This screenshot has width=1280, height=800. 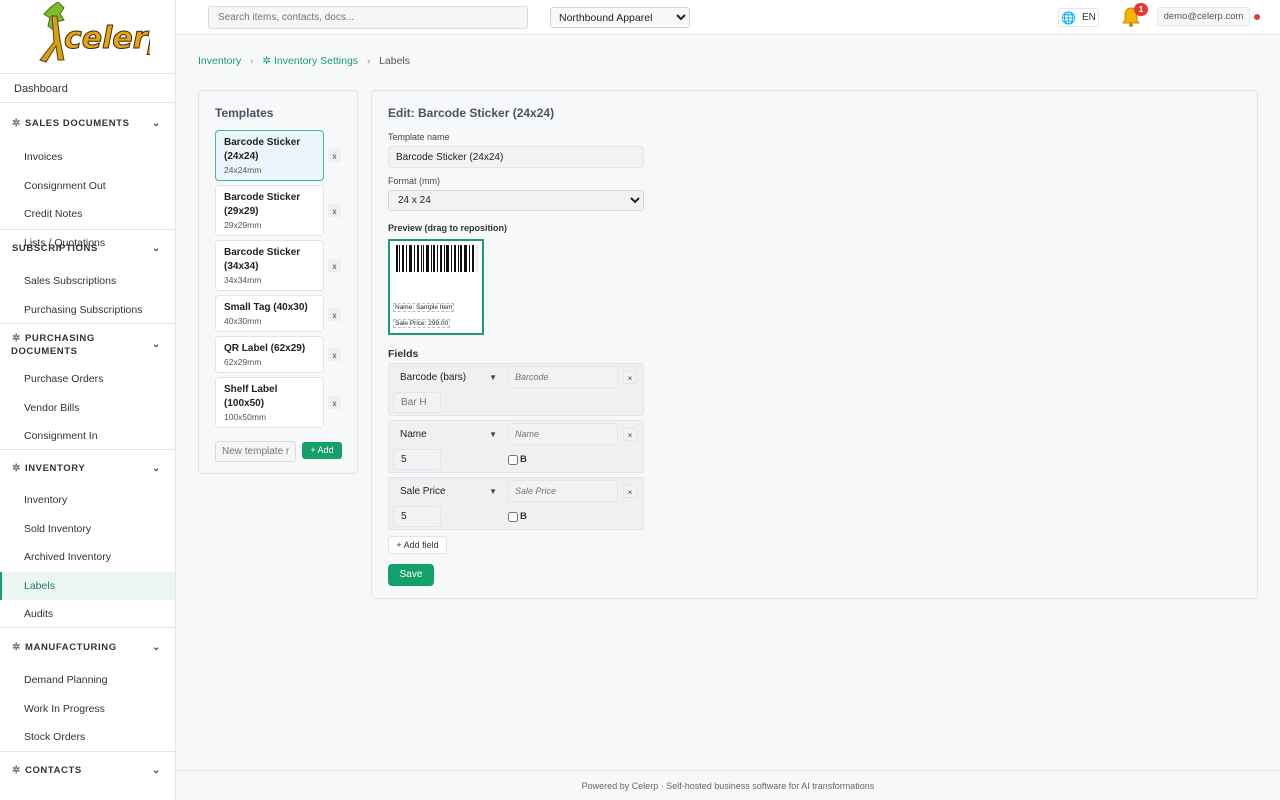 I want to click on user-menu: demo@celerp.com, so click(x=1203, y=16).